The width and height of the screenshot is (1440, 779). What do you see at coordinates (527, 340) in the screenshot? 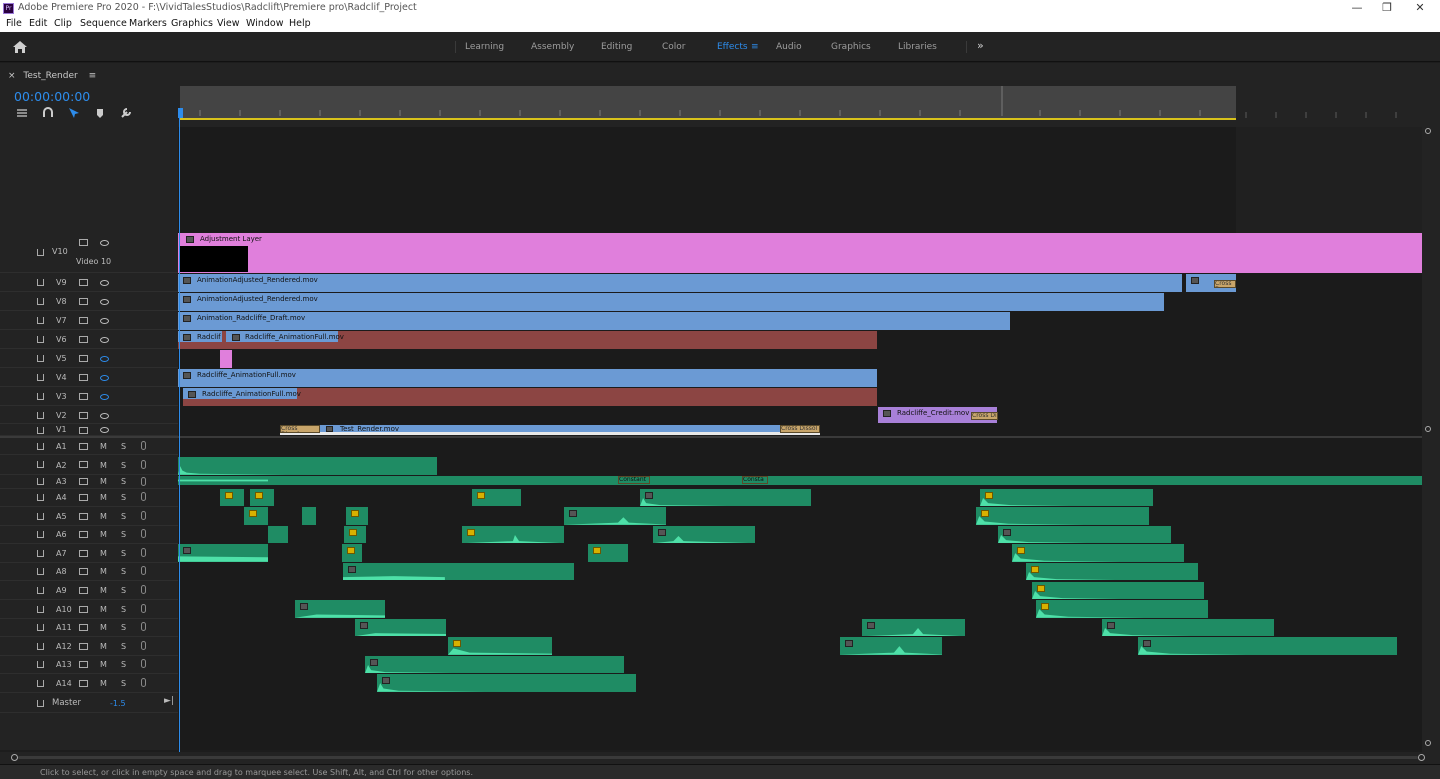
I see `v6-clip: Radclif Radcliffe_AnimationFull.mov` at bounding box center [527, 340].